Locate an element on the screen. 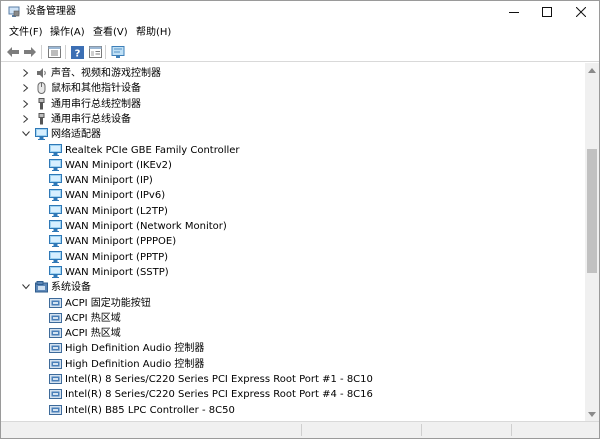  properties-button is located at coordinates (54, 52).